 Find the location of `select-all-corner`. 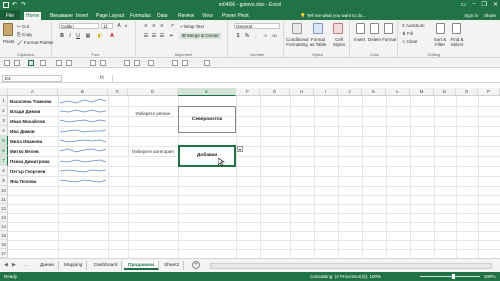

select-all-corner is located at coordinates (4, 92).